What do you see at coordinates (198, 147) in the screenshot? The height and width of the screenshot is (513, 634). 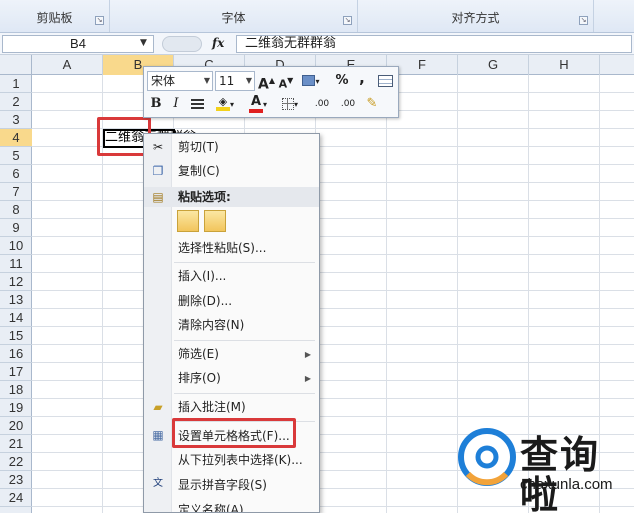 I see `menu-item-cut: 剪切(T)` at bounding box center [198, 147].